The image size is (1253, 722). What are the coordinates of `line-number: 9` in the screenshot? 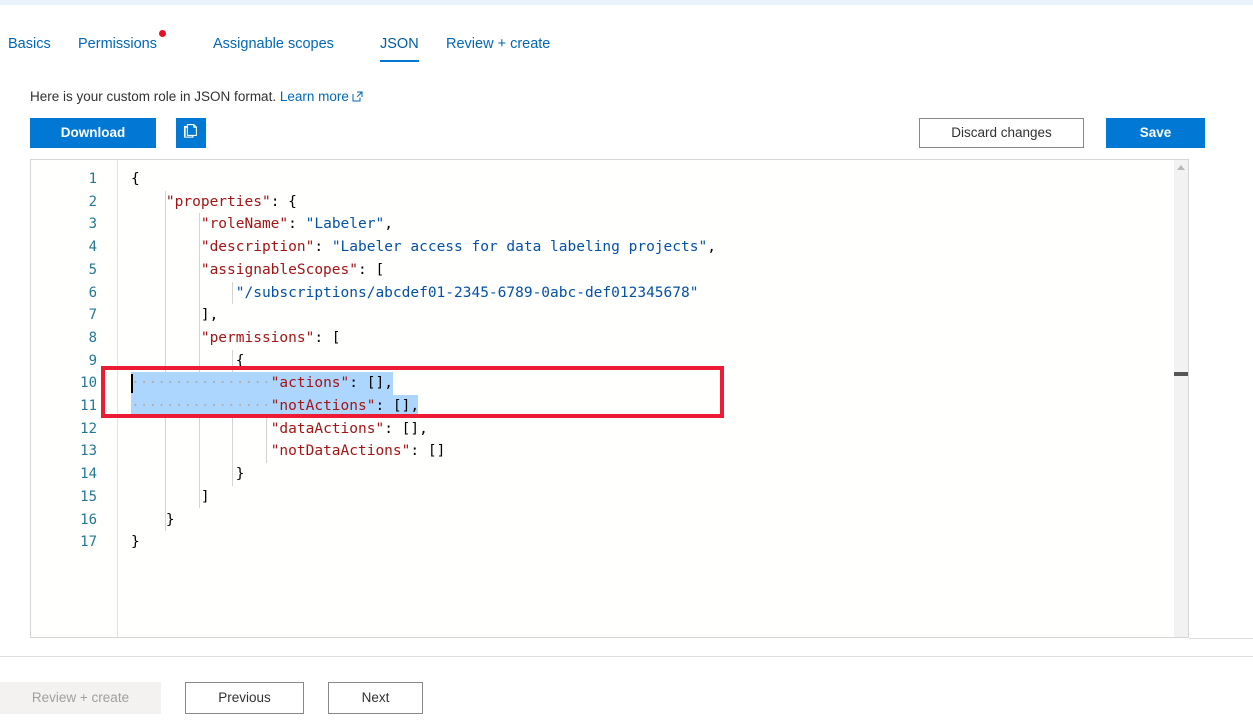 It's located at (92, 360).